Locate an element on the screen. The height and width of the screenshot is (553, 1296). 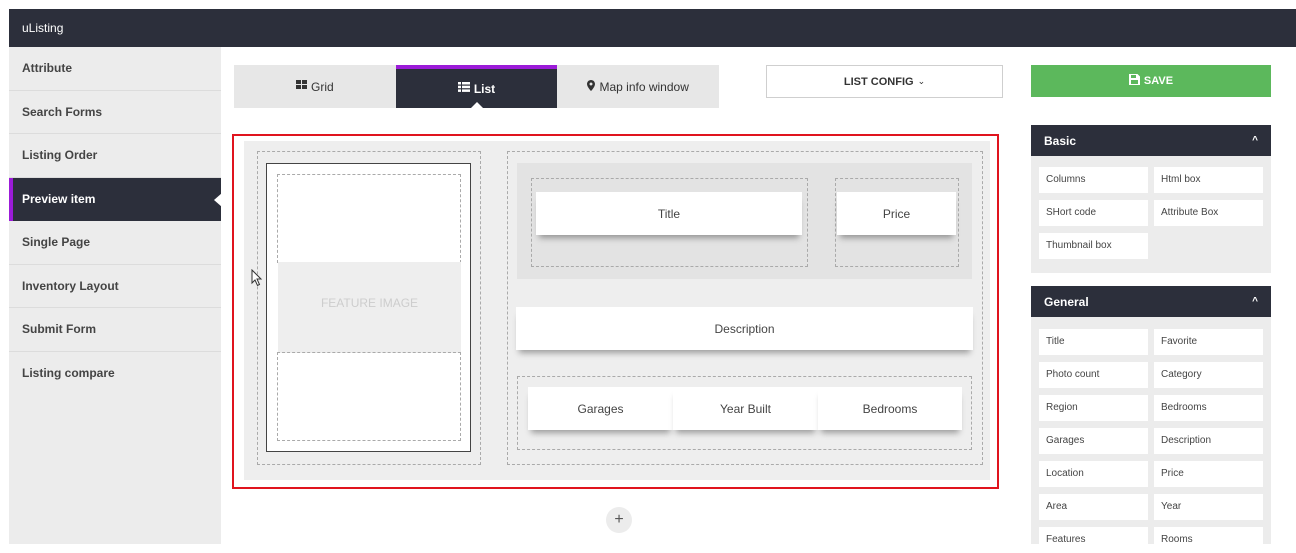
map-marker-icon is located at coordinates (591, 86).